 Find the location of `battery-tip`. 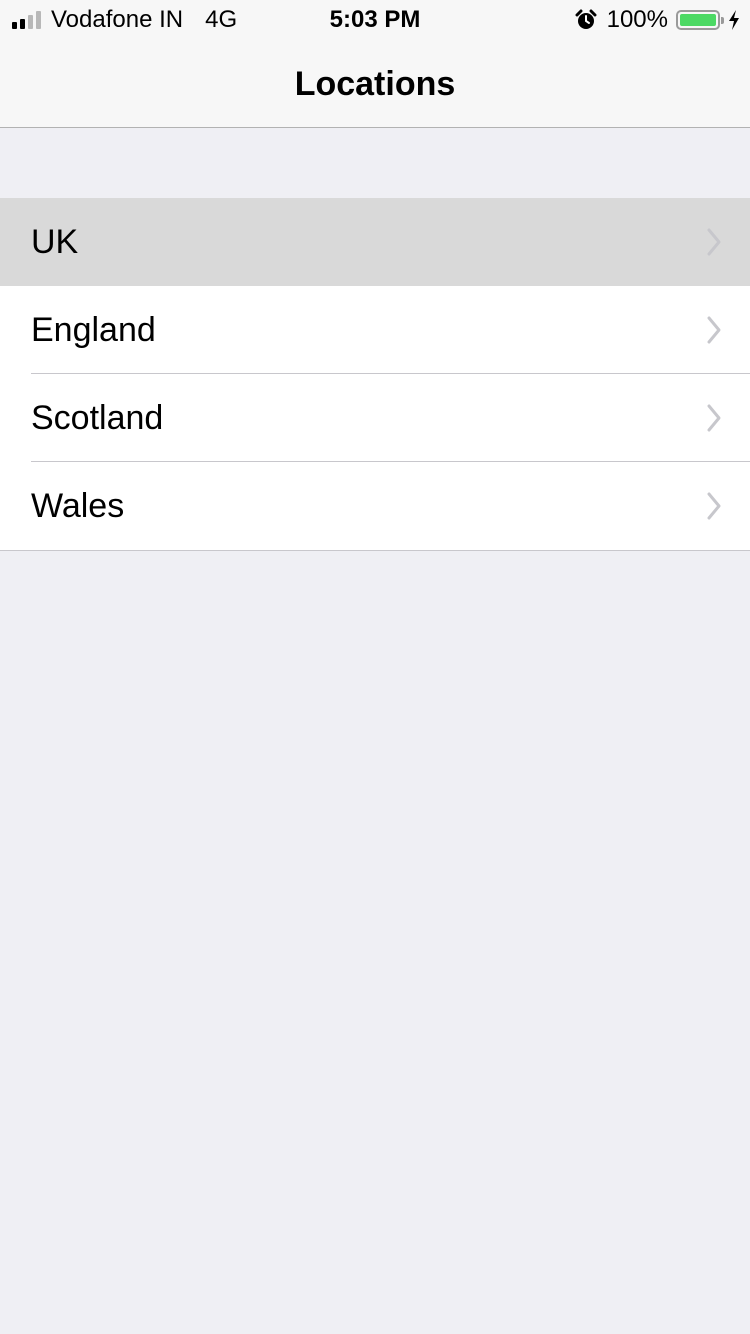

battery-tip is located at coordinates (722, 20).